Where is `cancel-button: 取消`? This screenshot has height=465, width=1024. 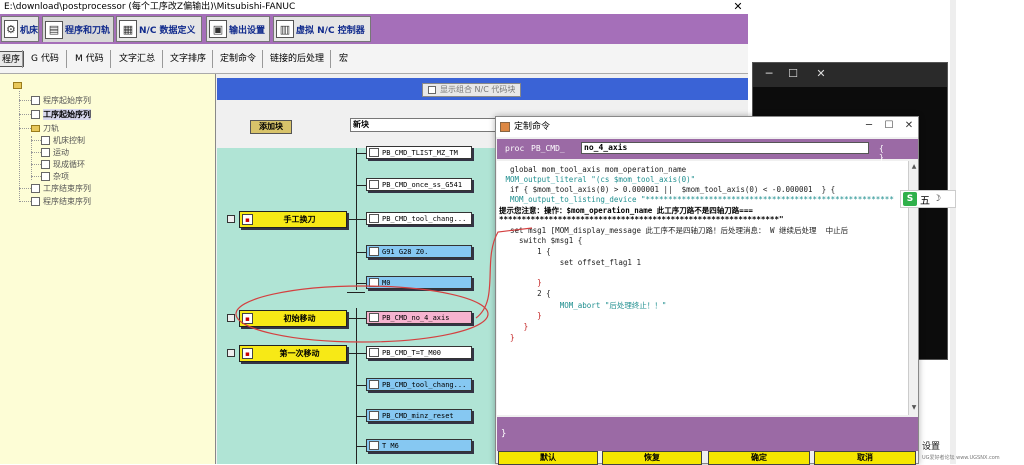 cancel-button: 取消 is located at coordinates (865, 458).